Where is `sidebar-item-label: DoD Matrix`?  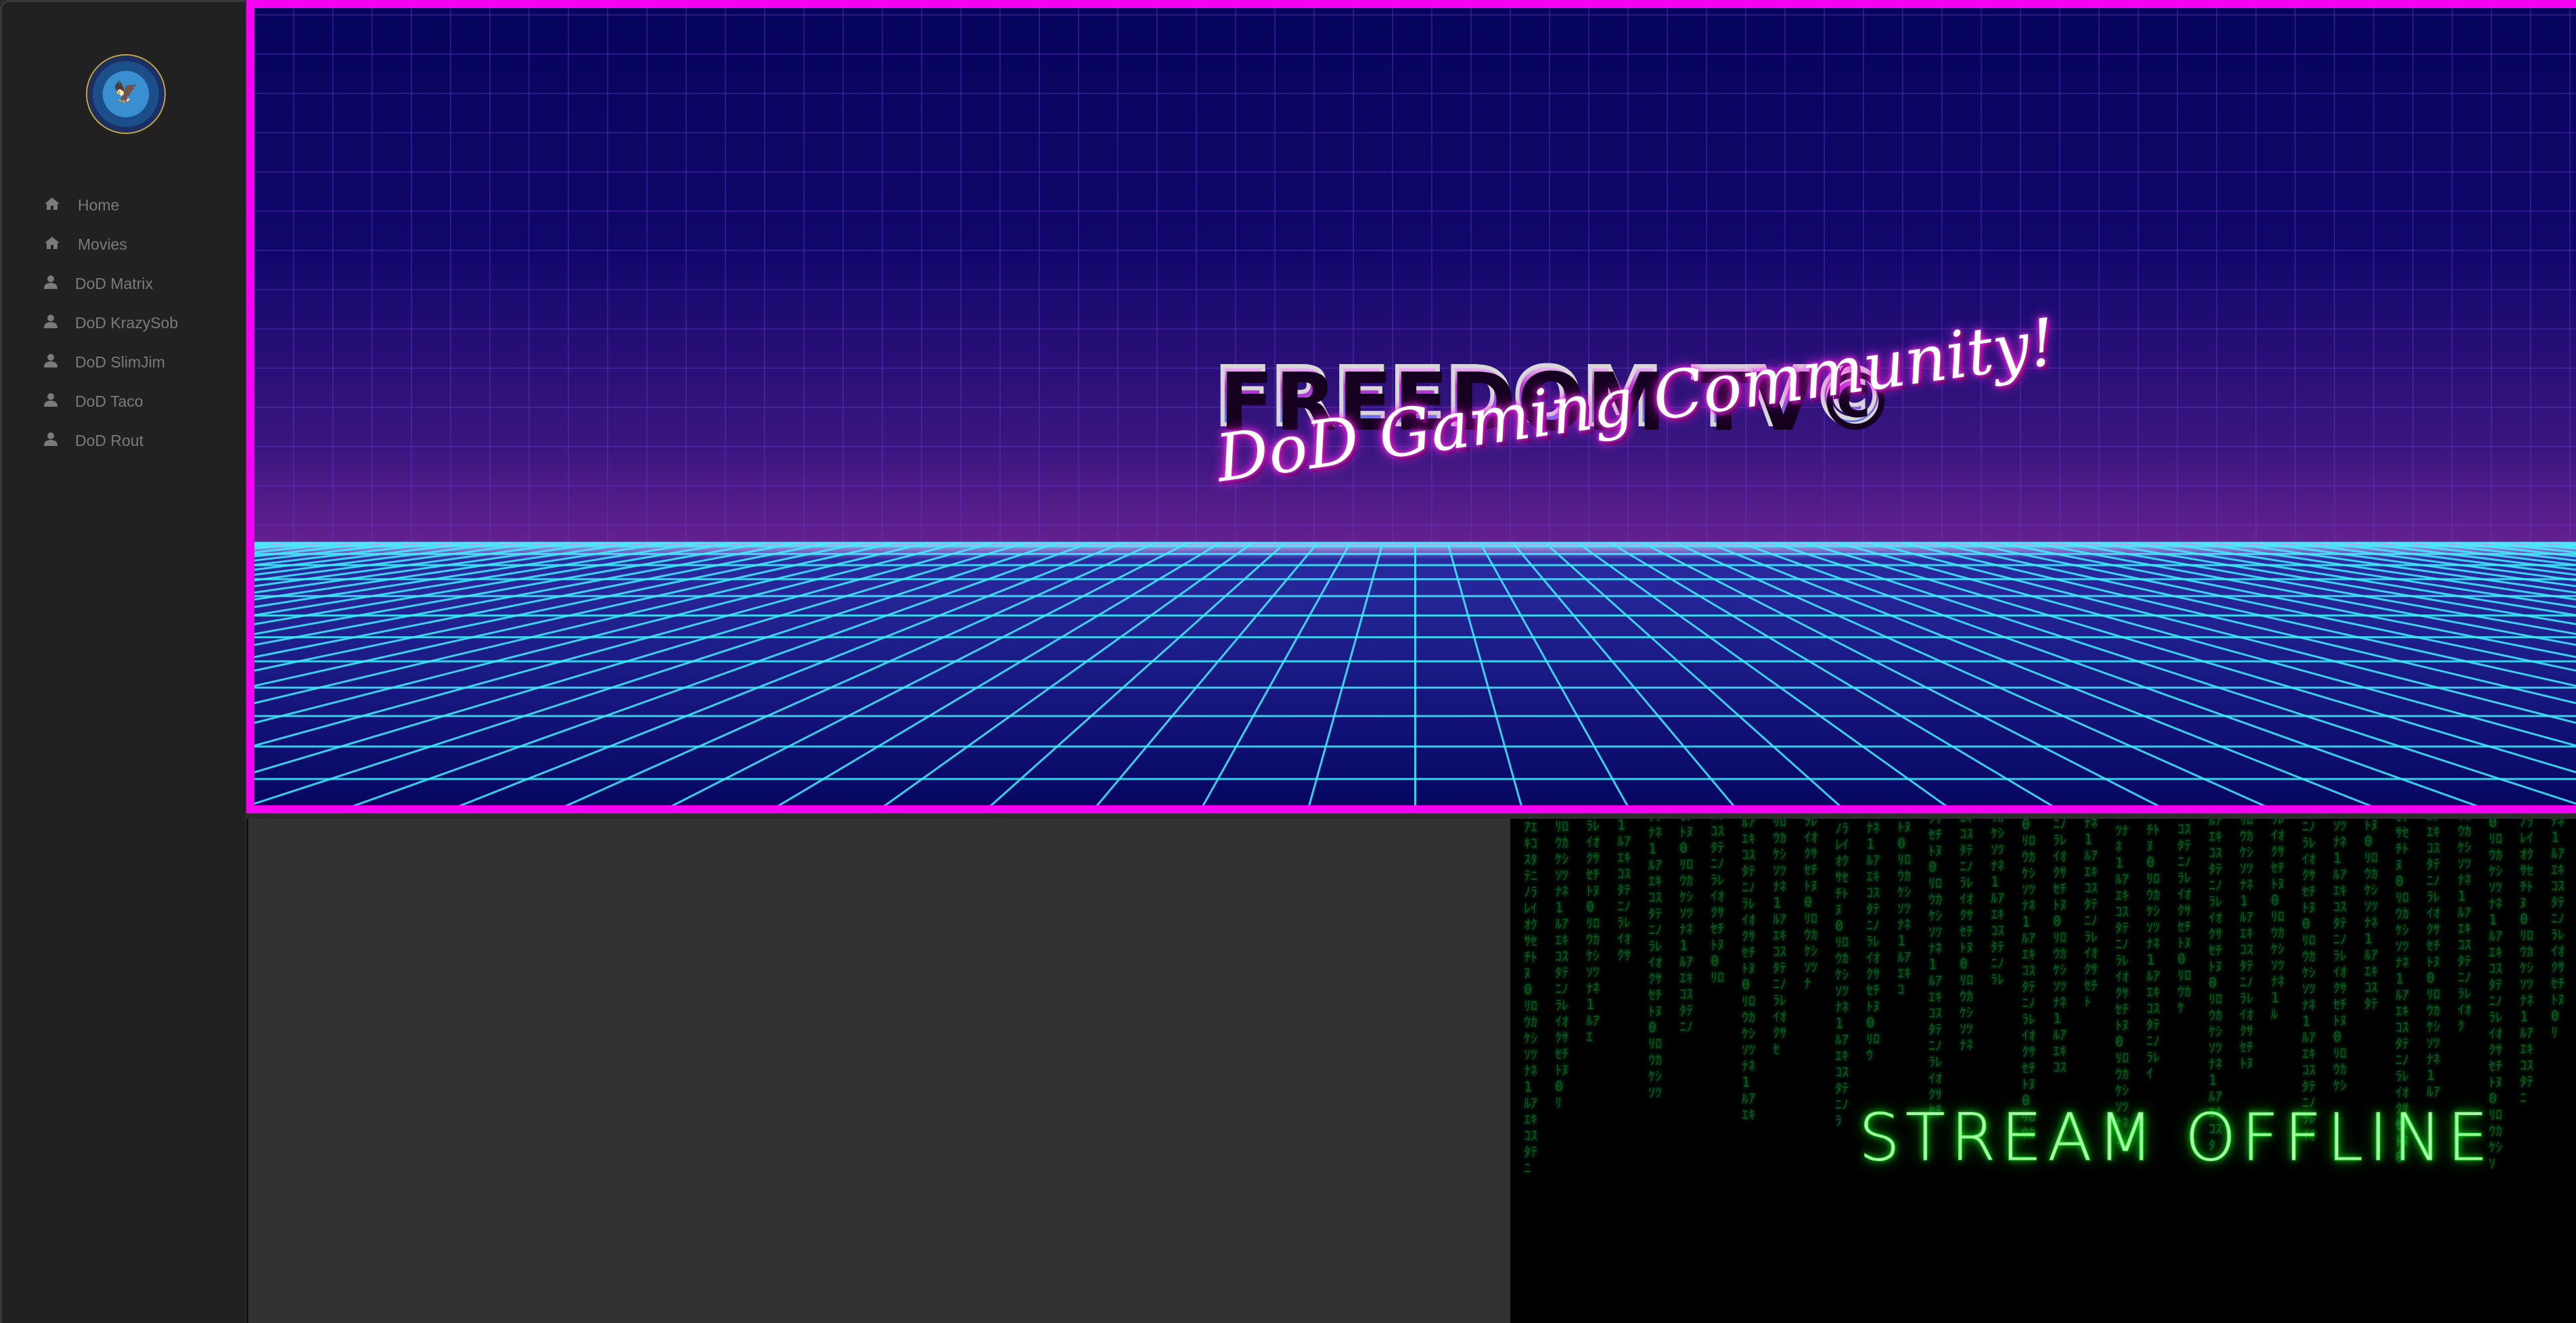 sidebar-item-label: DoD Matrix is located at coordinates (115, 283).